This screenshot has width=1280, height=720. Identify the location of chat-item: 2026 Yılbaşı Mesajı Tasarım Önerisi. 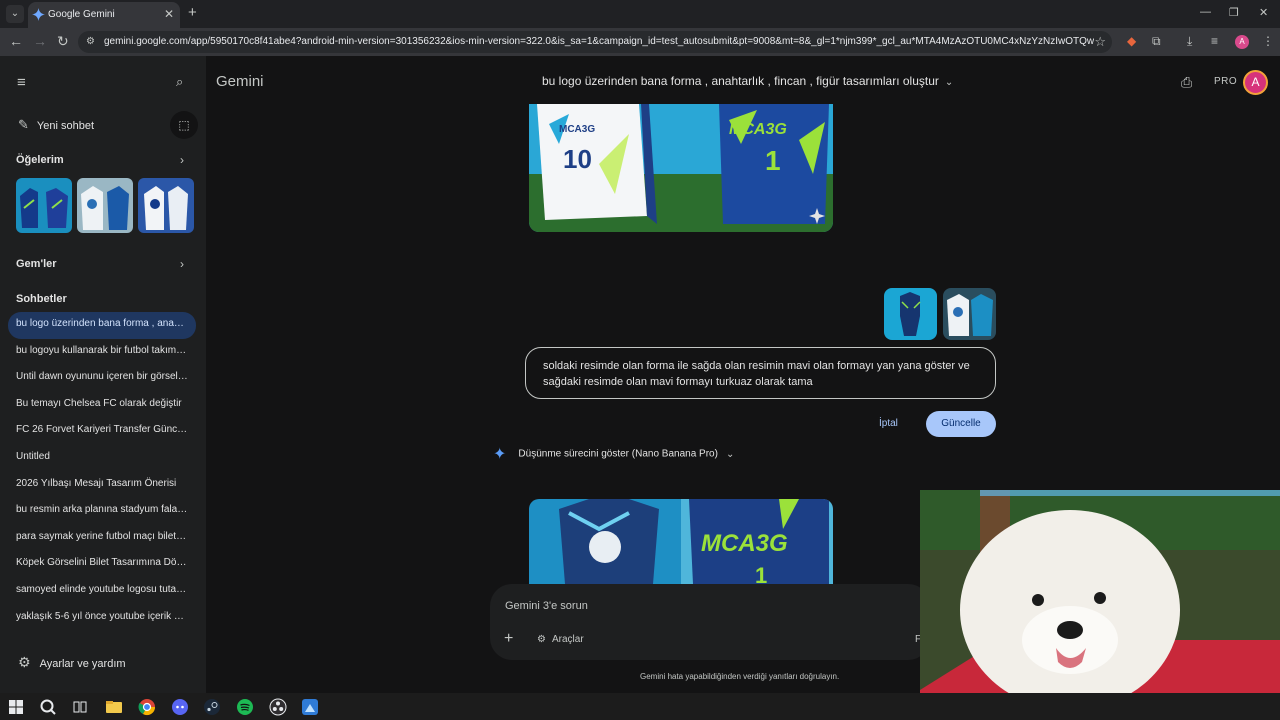
(102, 485).